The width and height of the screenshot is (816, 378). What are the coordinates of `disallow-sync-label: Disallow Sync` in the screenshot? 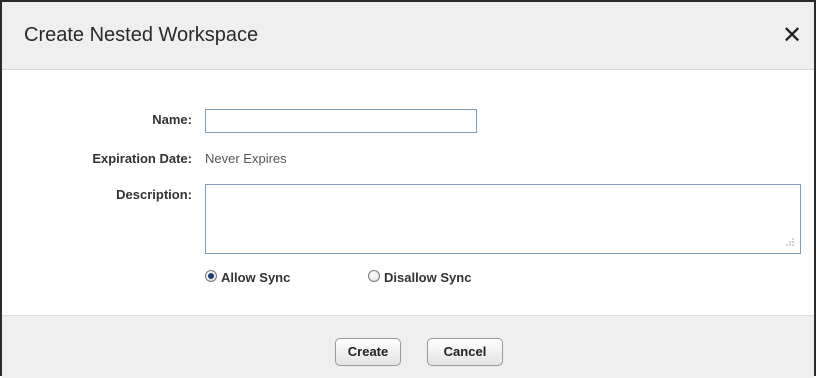 It's located at (428, 277).